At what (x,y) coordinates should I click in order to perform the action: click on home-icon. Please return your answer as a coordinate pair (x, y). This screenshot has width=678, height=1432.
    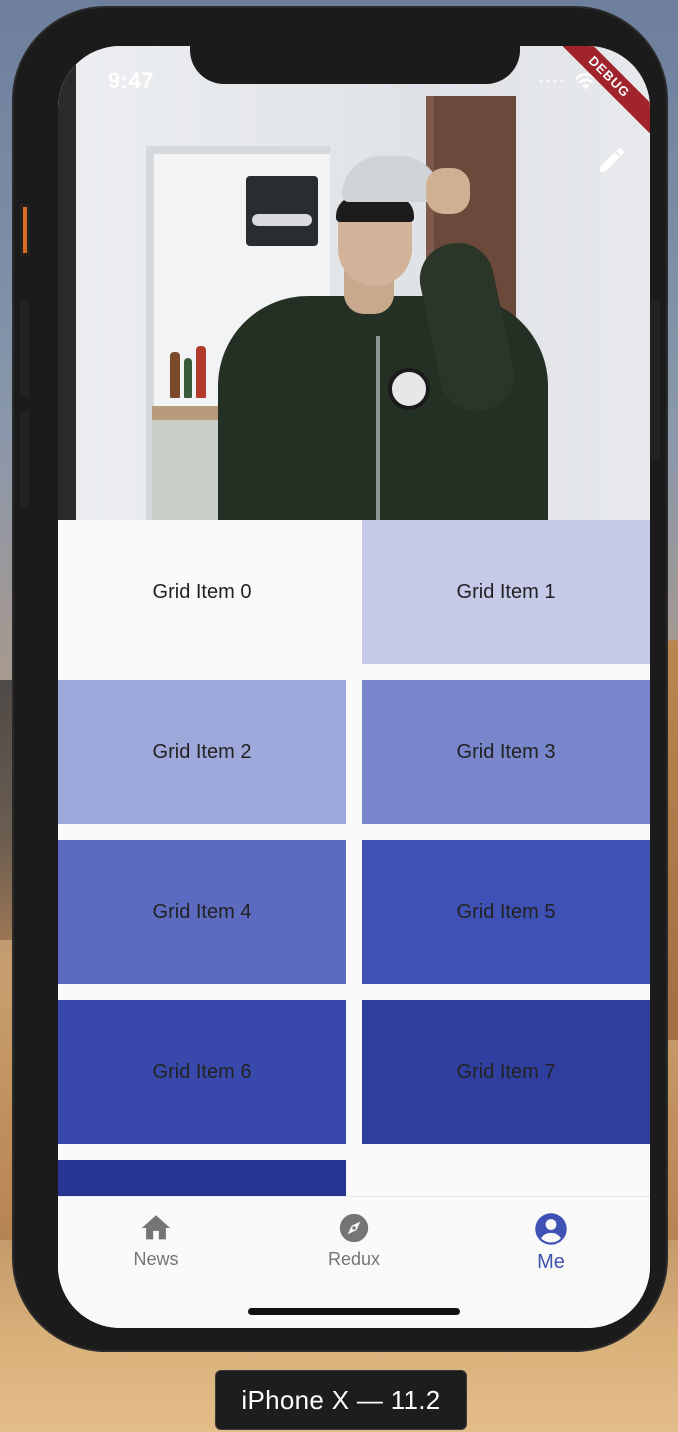
    Looking at the image, I should click on (156, 1227).